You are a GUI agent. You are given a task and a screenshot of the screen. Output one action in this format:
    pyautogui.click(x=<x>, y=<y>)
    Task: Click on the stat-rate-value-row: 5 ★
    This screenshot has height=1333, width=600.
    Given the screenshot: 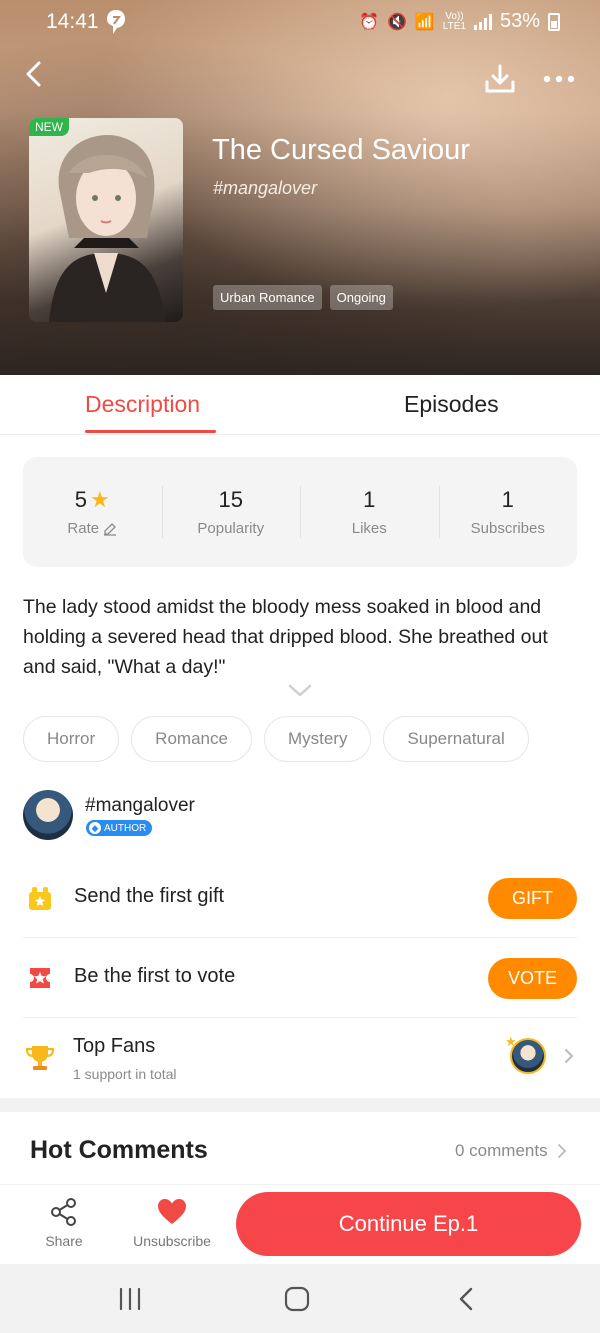 What is the action you would take?
    pyautogui.click(x=92, y=500)
    